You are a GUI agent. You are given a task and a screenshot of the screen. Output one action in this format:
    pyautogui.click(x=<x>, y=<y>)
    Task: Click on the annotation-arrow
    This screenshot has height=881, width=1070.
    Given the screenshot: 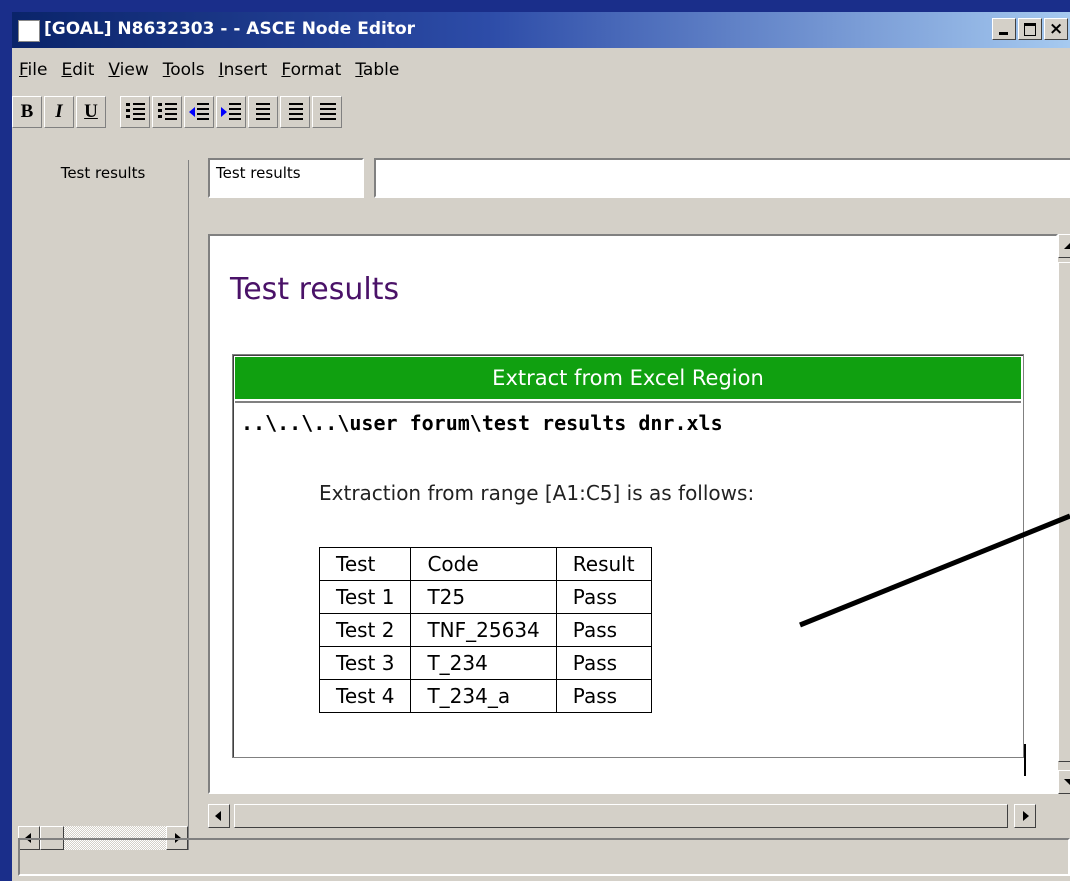 What is the action you would take?
    pyautogui.click(x=934, y=570)
    